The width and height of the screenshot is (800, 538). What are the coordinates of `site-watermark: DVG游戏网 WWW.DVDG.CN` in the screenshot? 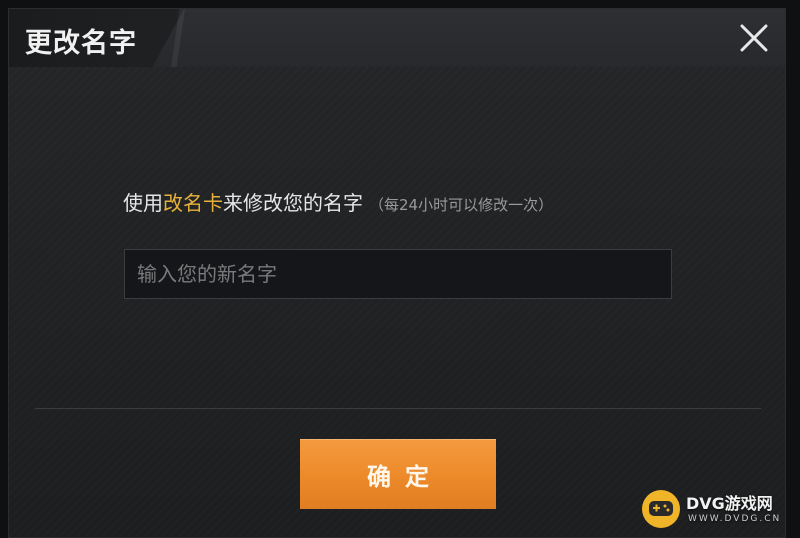 It's located at (718, 510).